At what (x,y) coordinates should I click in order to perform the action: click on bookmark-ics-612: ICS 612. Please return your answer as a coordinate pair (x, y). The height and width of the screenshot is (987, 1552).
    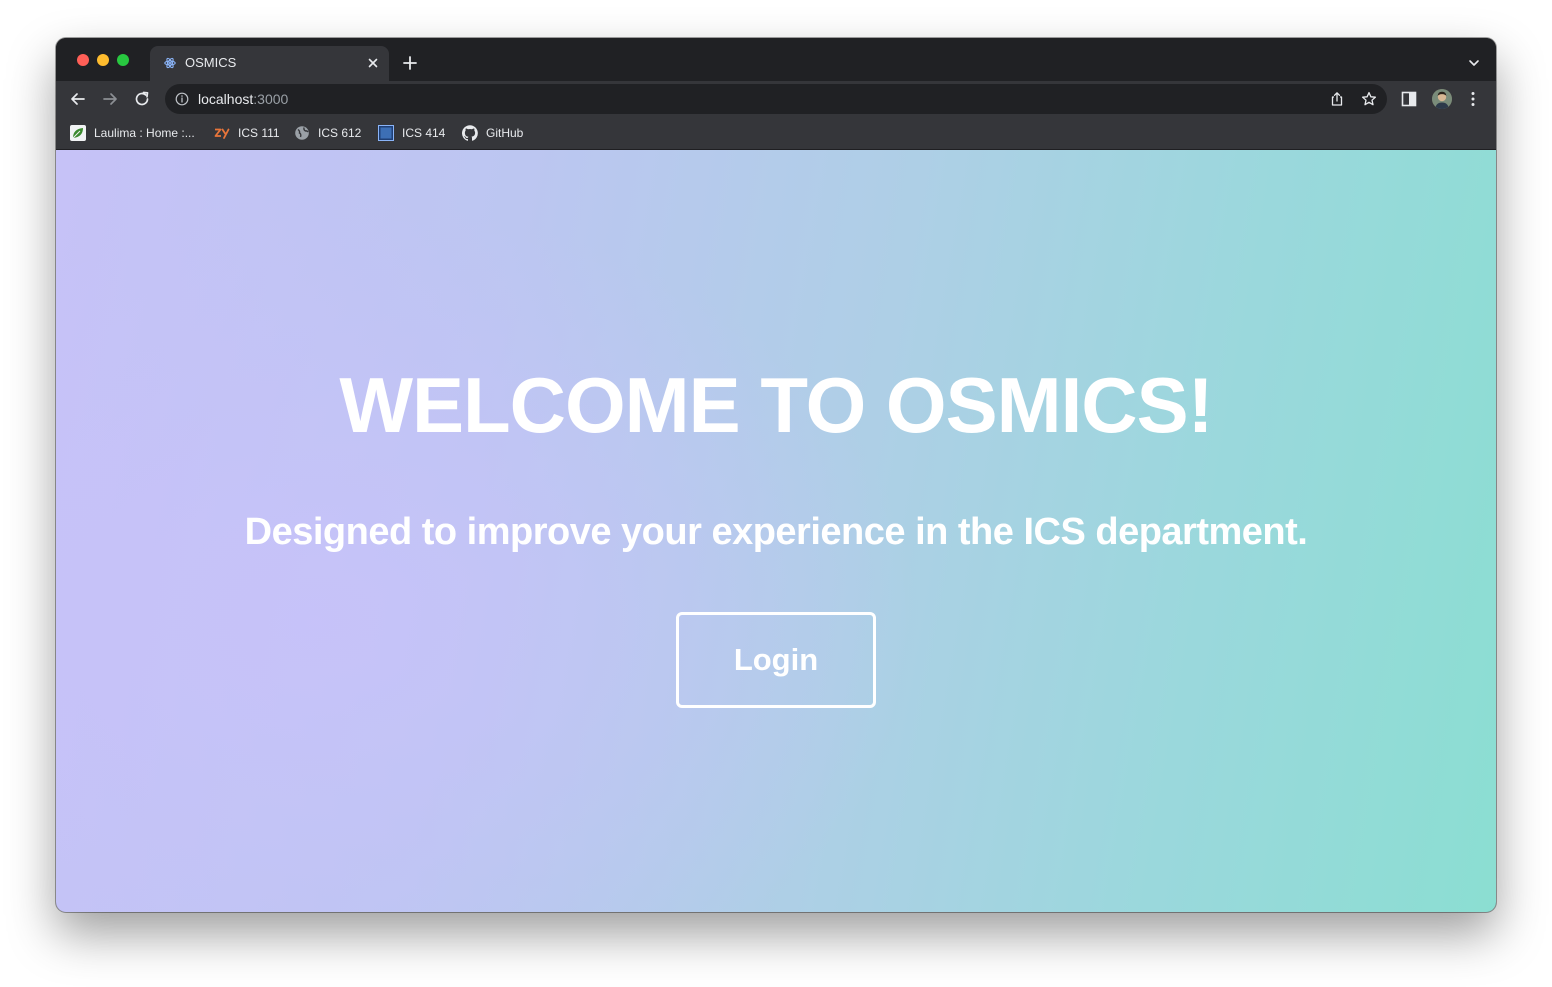
    Looking at the image, I should click on (327, 133).